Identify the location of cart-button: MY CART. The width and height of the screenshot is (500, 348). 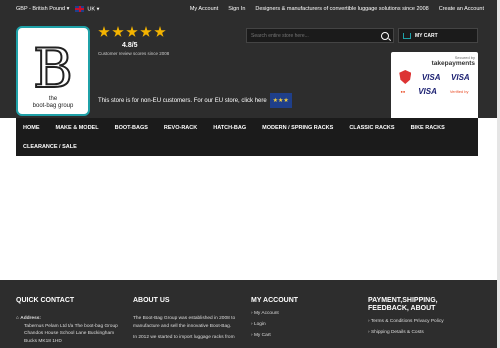
(438, 35).